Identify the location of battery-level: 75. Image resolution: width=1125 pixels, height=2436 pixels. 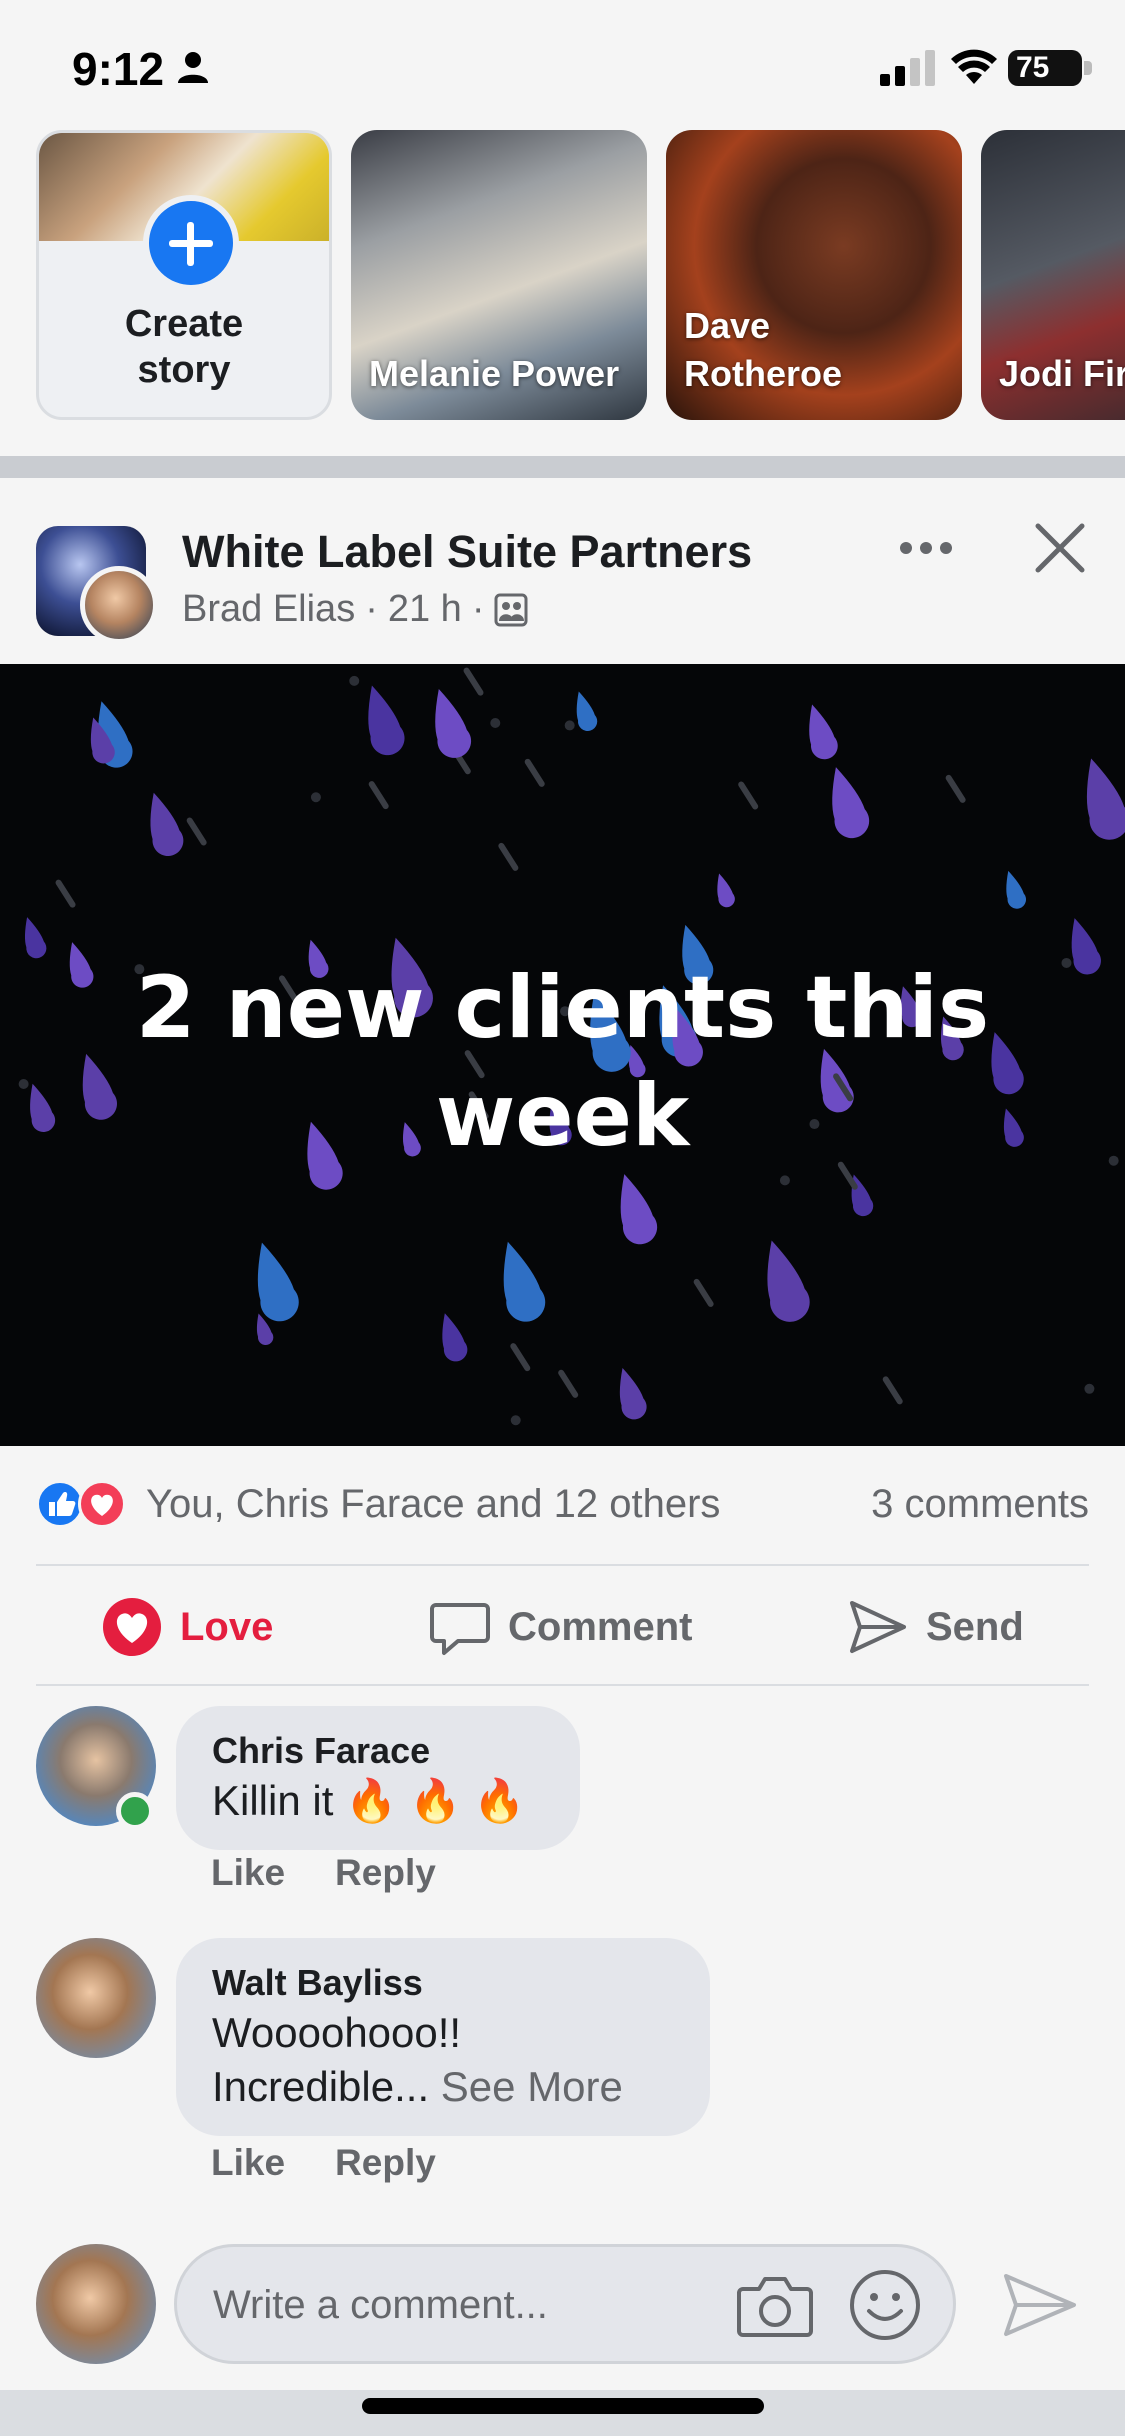
(1033, 67).